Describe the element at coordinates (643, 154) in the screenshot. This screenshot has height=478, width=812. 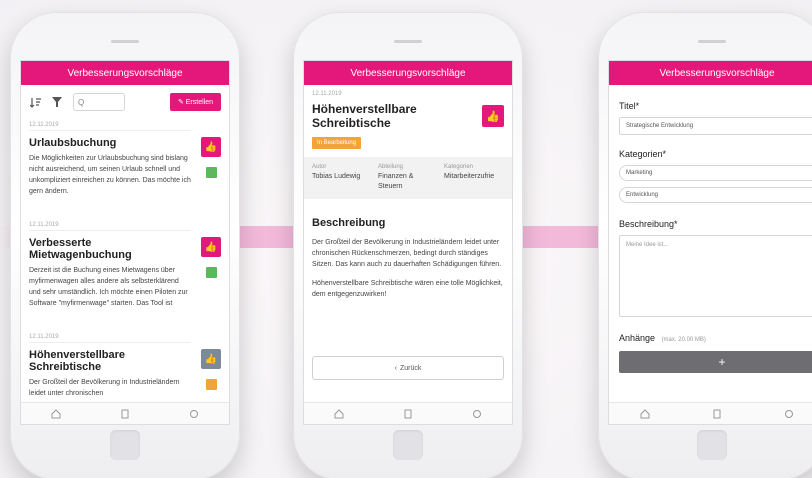
I see `categories-label: Kategorien*` at that location.